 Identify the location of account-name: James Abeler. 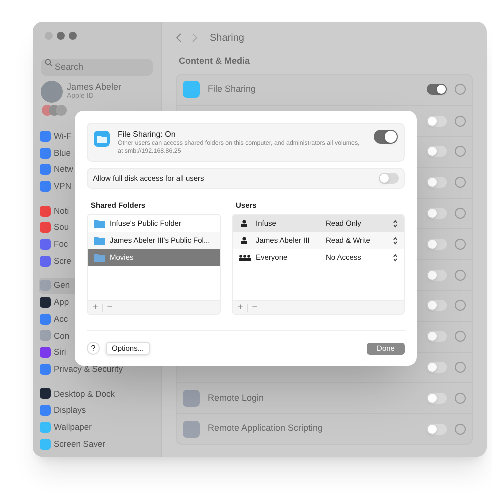
(94, 87).